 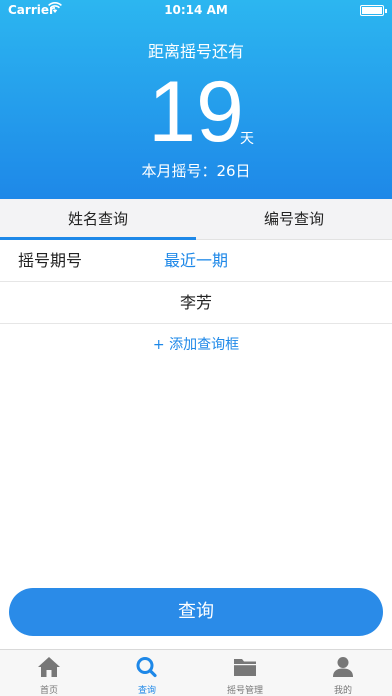 I want to click on period-selector: 最近一期, so click(x=196, y=261).